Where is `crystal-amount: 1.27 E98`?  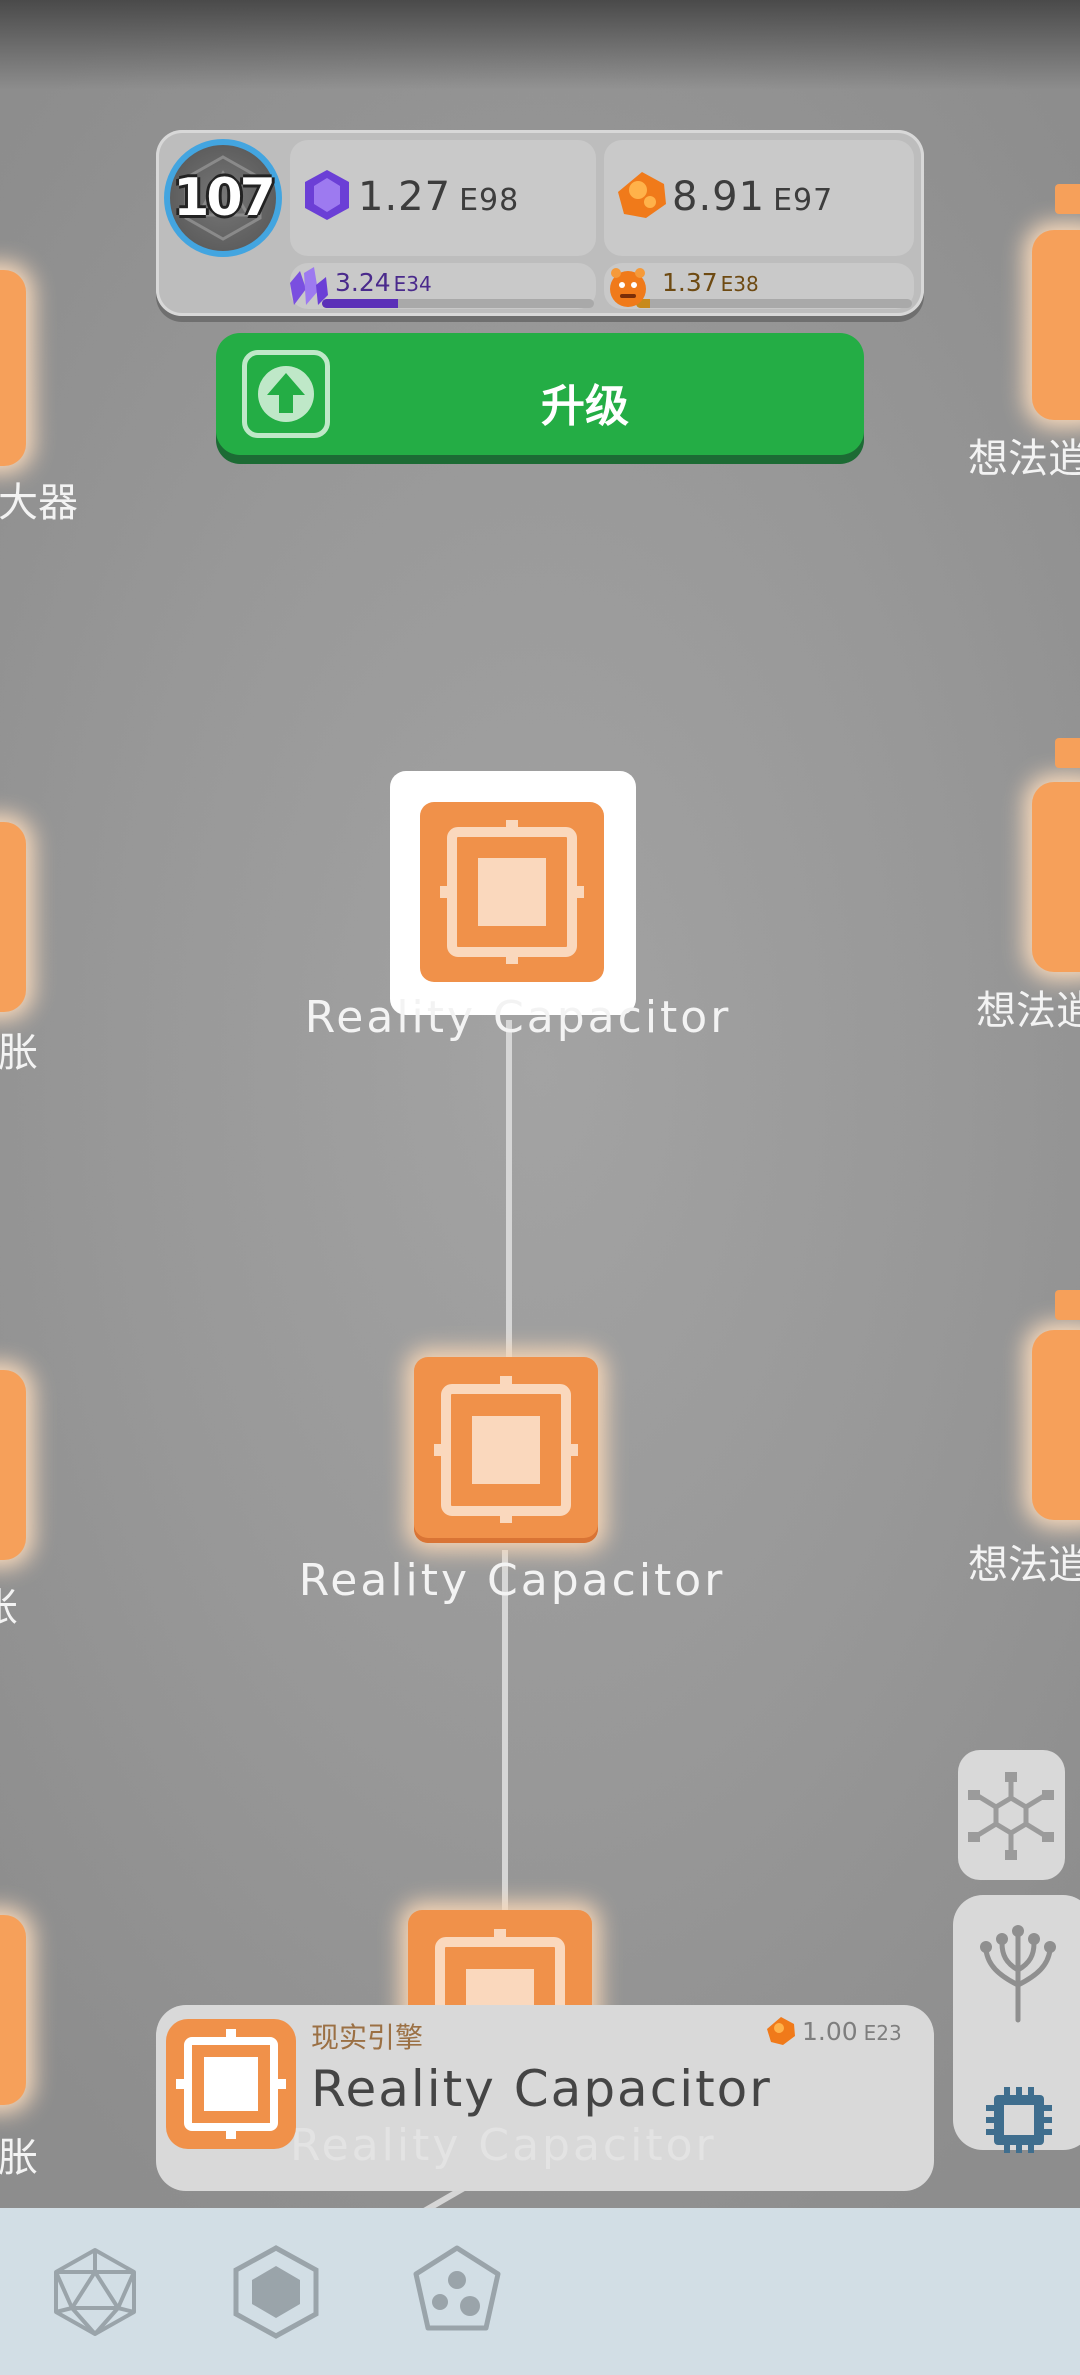 crystal-amount: 1.27 E98 is located at coordinates (438, 197).